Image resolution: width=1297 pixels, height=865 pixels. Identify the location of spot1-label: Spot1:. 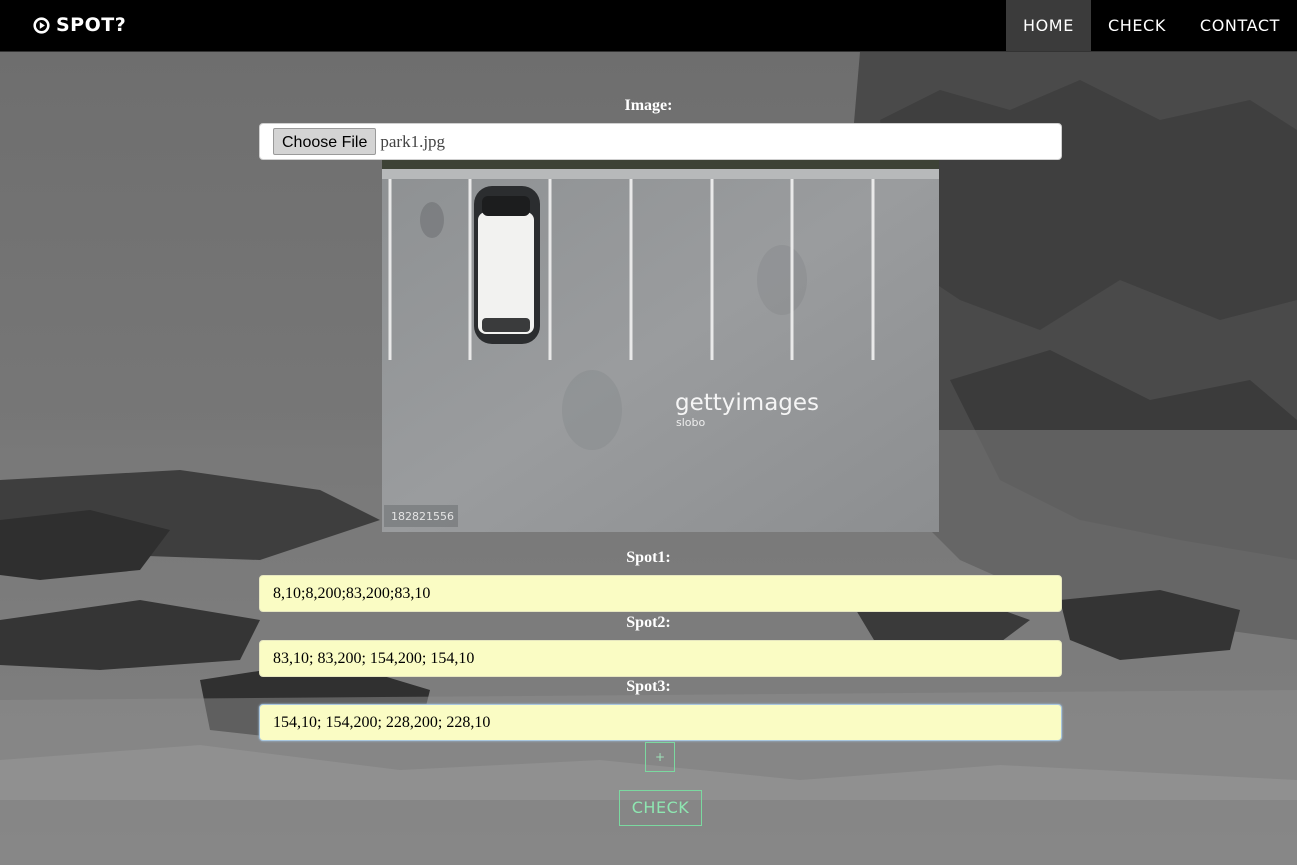
(648, 557).